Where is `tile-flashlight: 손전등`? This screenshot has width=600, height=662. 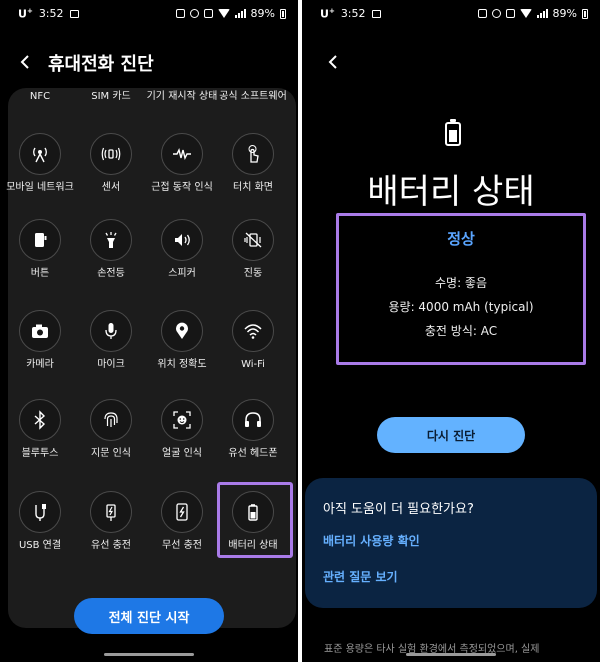
tile-flashlight: 손전등 is located at coordinates (111, 249).